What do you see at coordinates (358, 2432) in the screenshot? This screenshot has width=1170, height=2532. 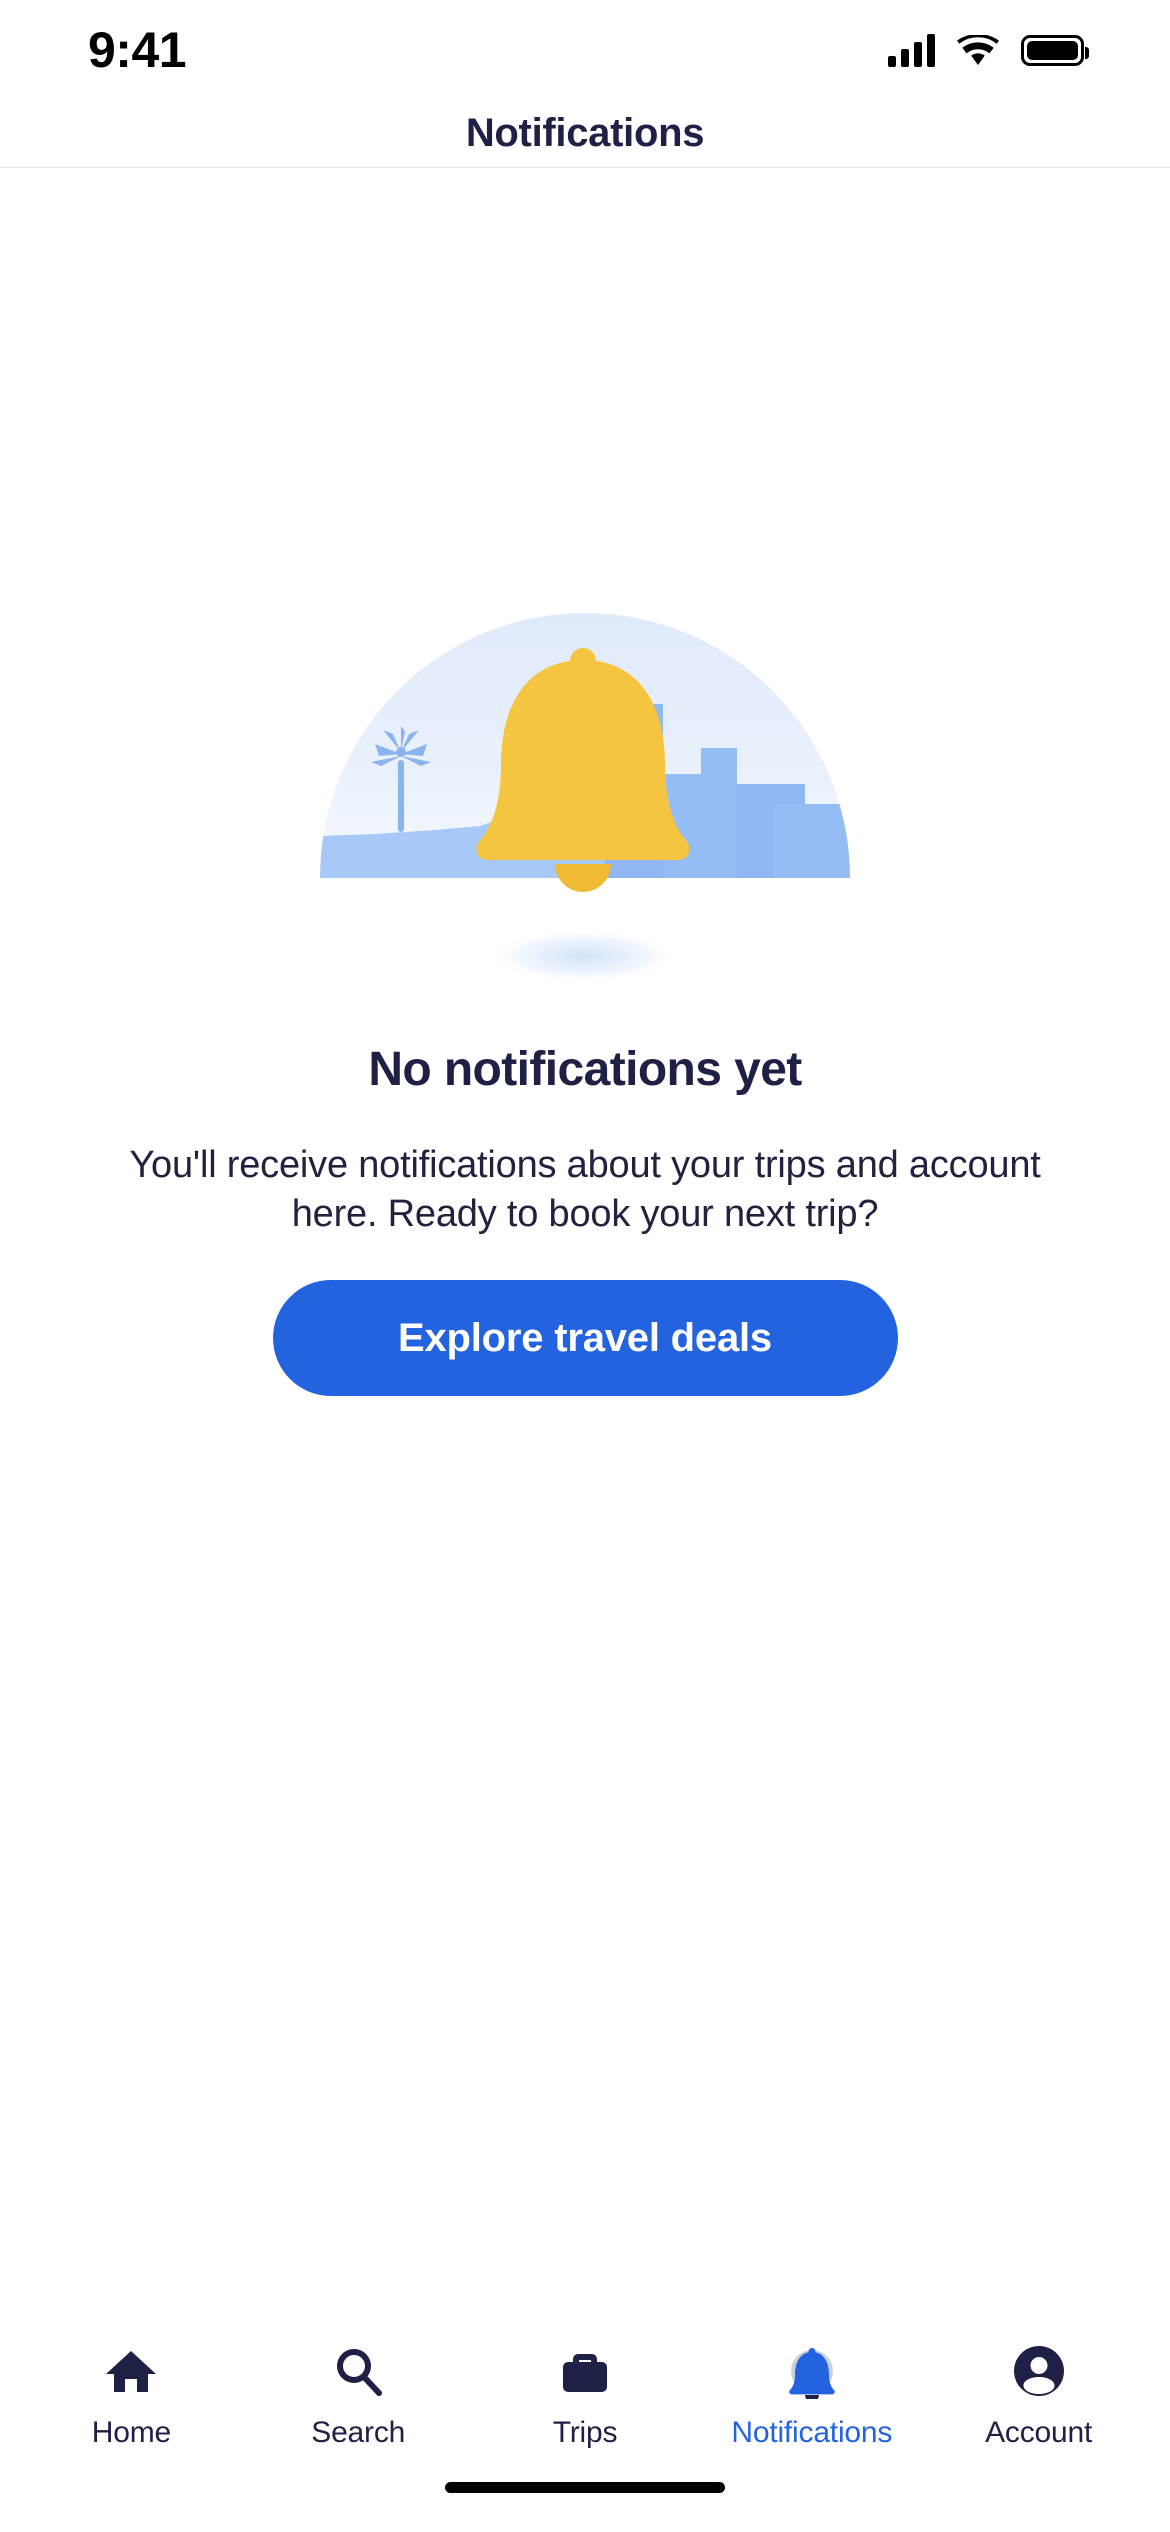 I see `tab-search-label: Search` at bounding box center [358, 2432].